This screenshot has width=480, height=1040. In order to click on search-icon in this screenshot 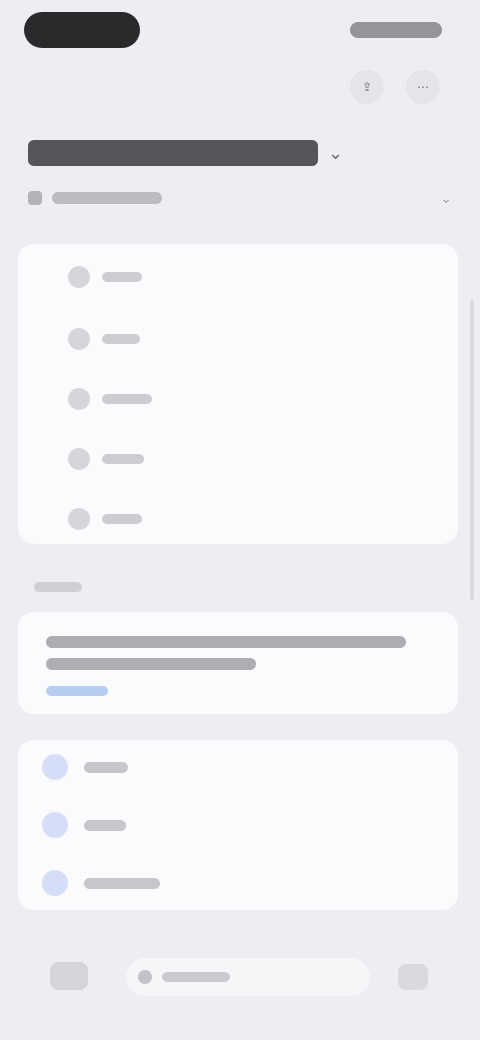, I will do `click(145, 977)`.